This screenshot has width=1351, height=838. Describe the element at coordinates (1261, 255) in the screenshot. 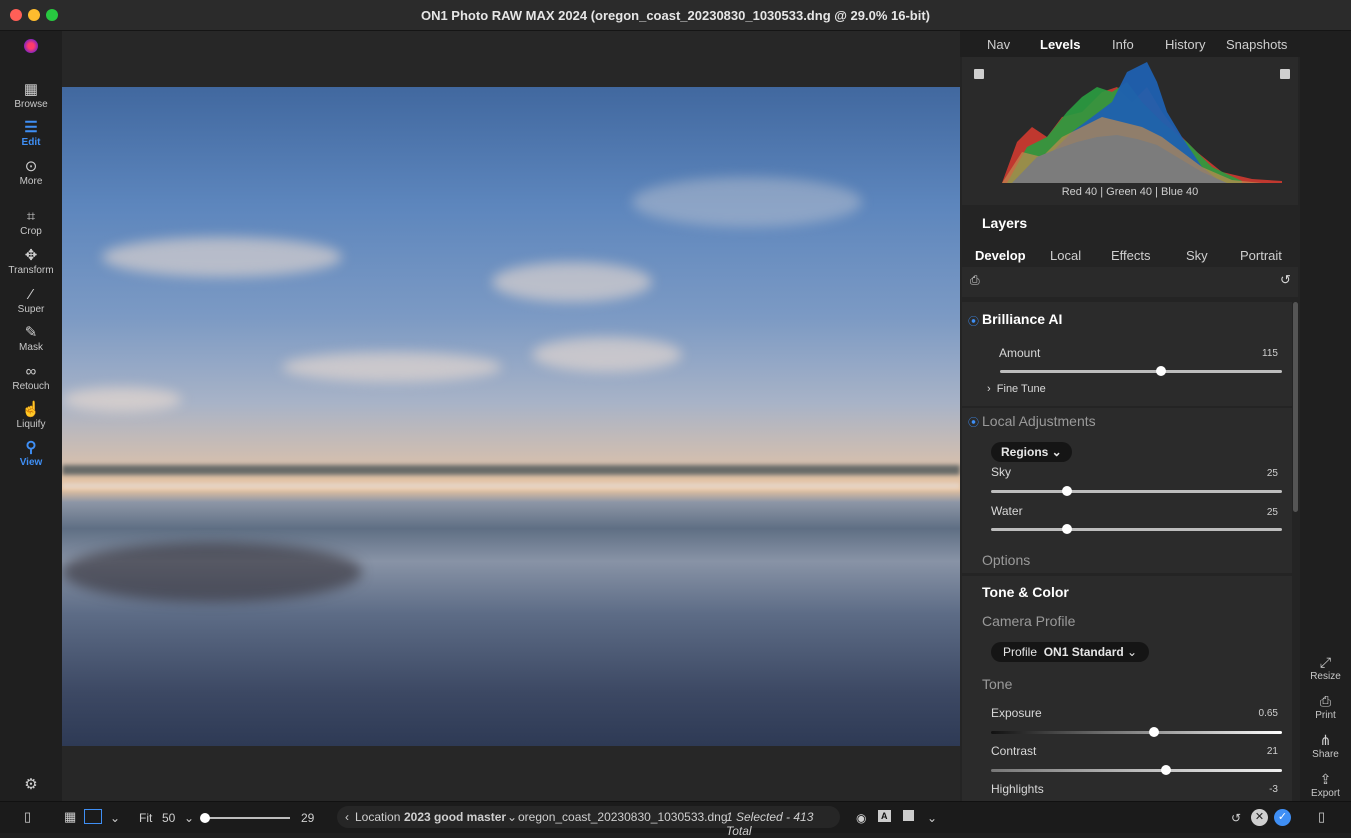

I see `tab-portrait: Portrait` at that location.